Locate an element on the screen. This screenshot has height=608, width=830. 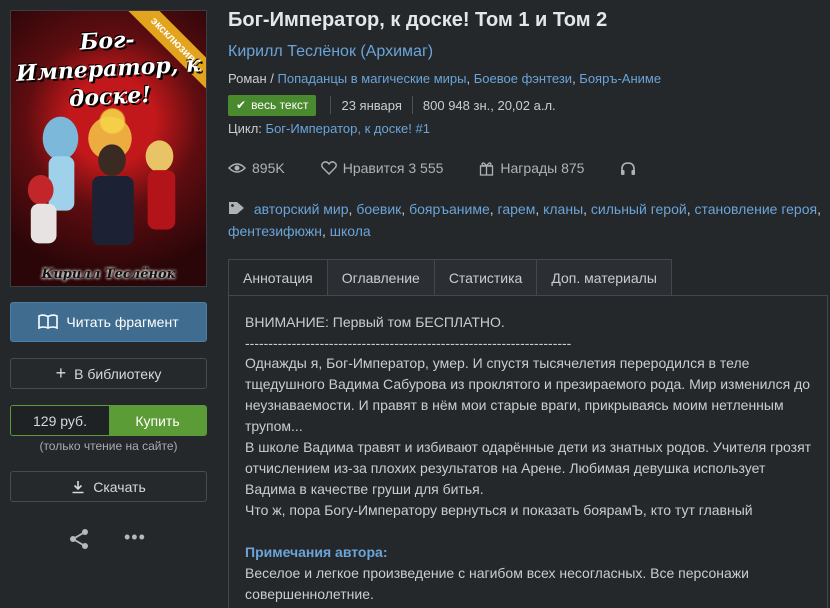
more-options-icon: ••• is located at coordinates (135, 537).